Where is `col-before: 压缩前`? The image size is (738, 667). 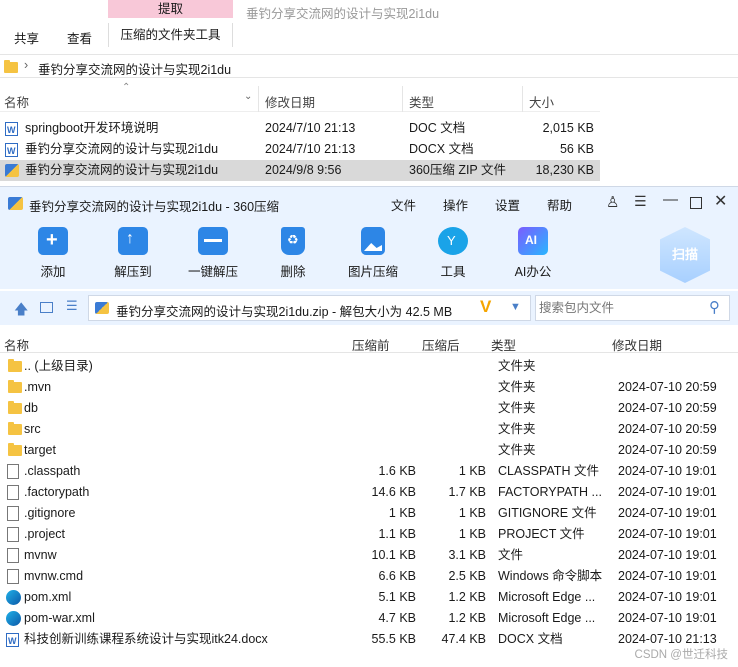
col-before: 压缩前 is located at coordinates (371, 344).